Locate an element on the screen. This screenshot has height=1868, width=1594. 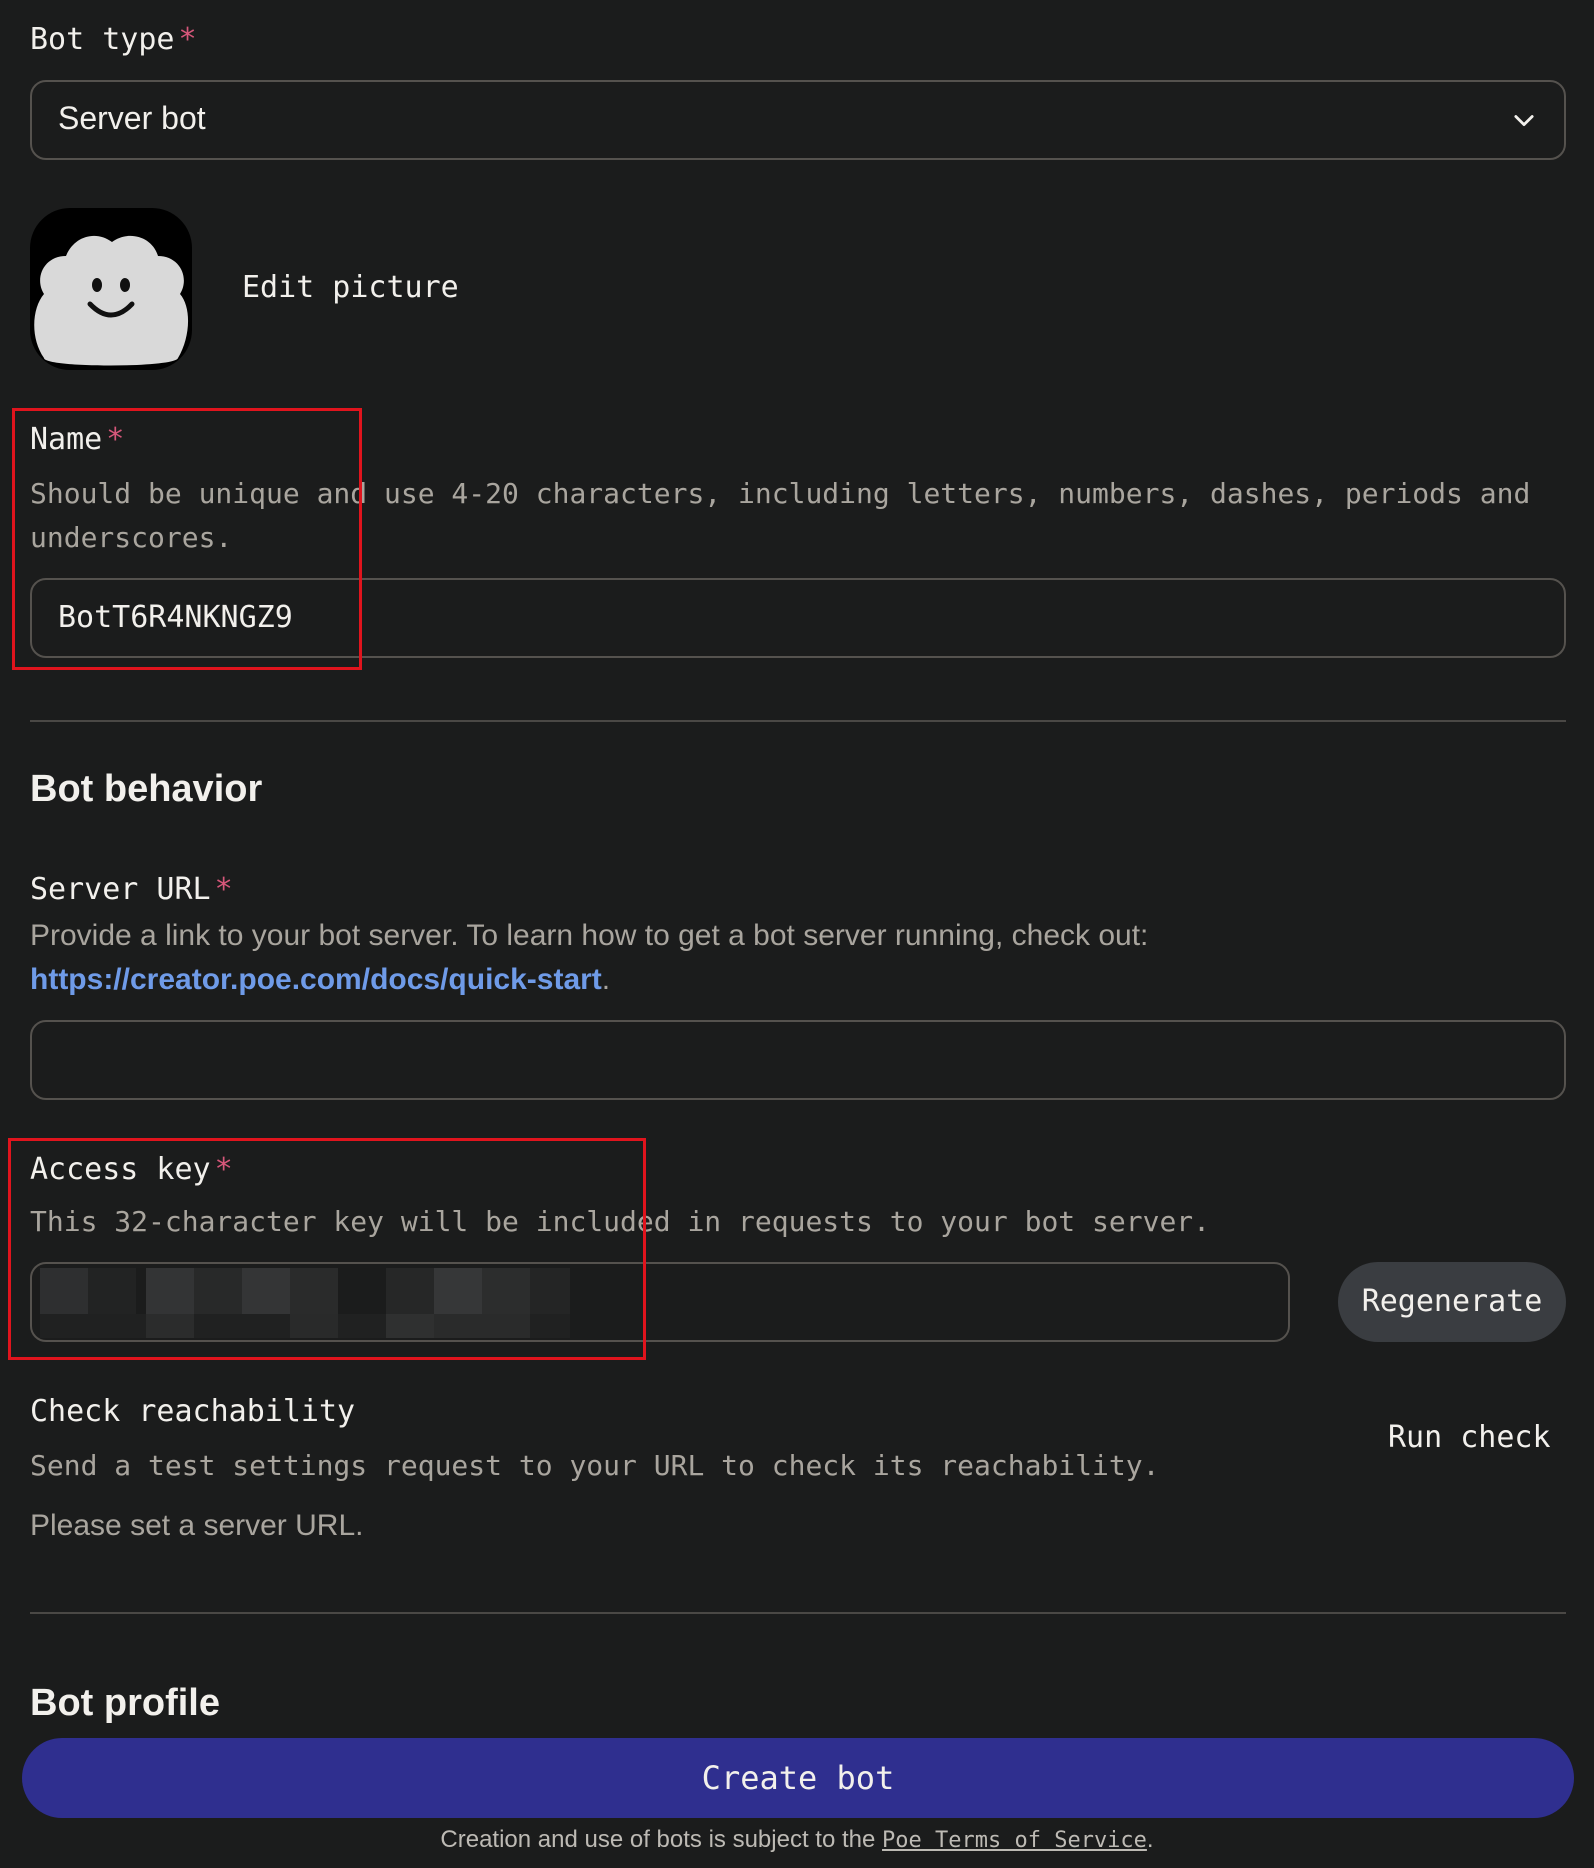
edit-picture-button: Edit picture is located at coordinates (350, 287).